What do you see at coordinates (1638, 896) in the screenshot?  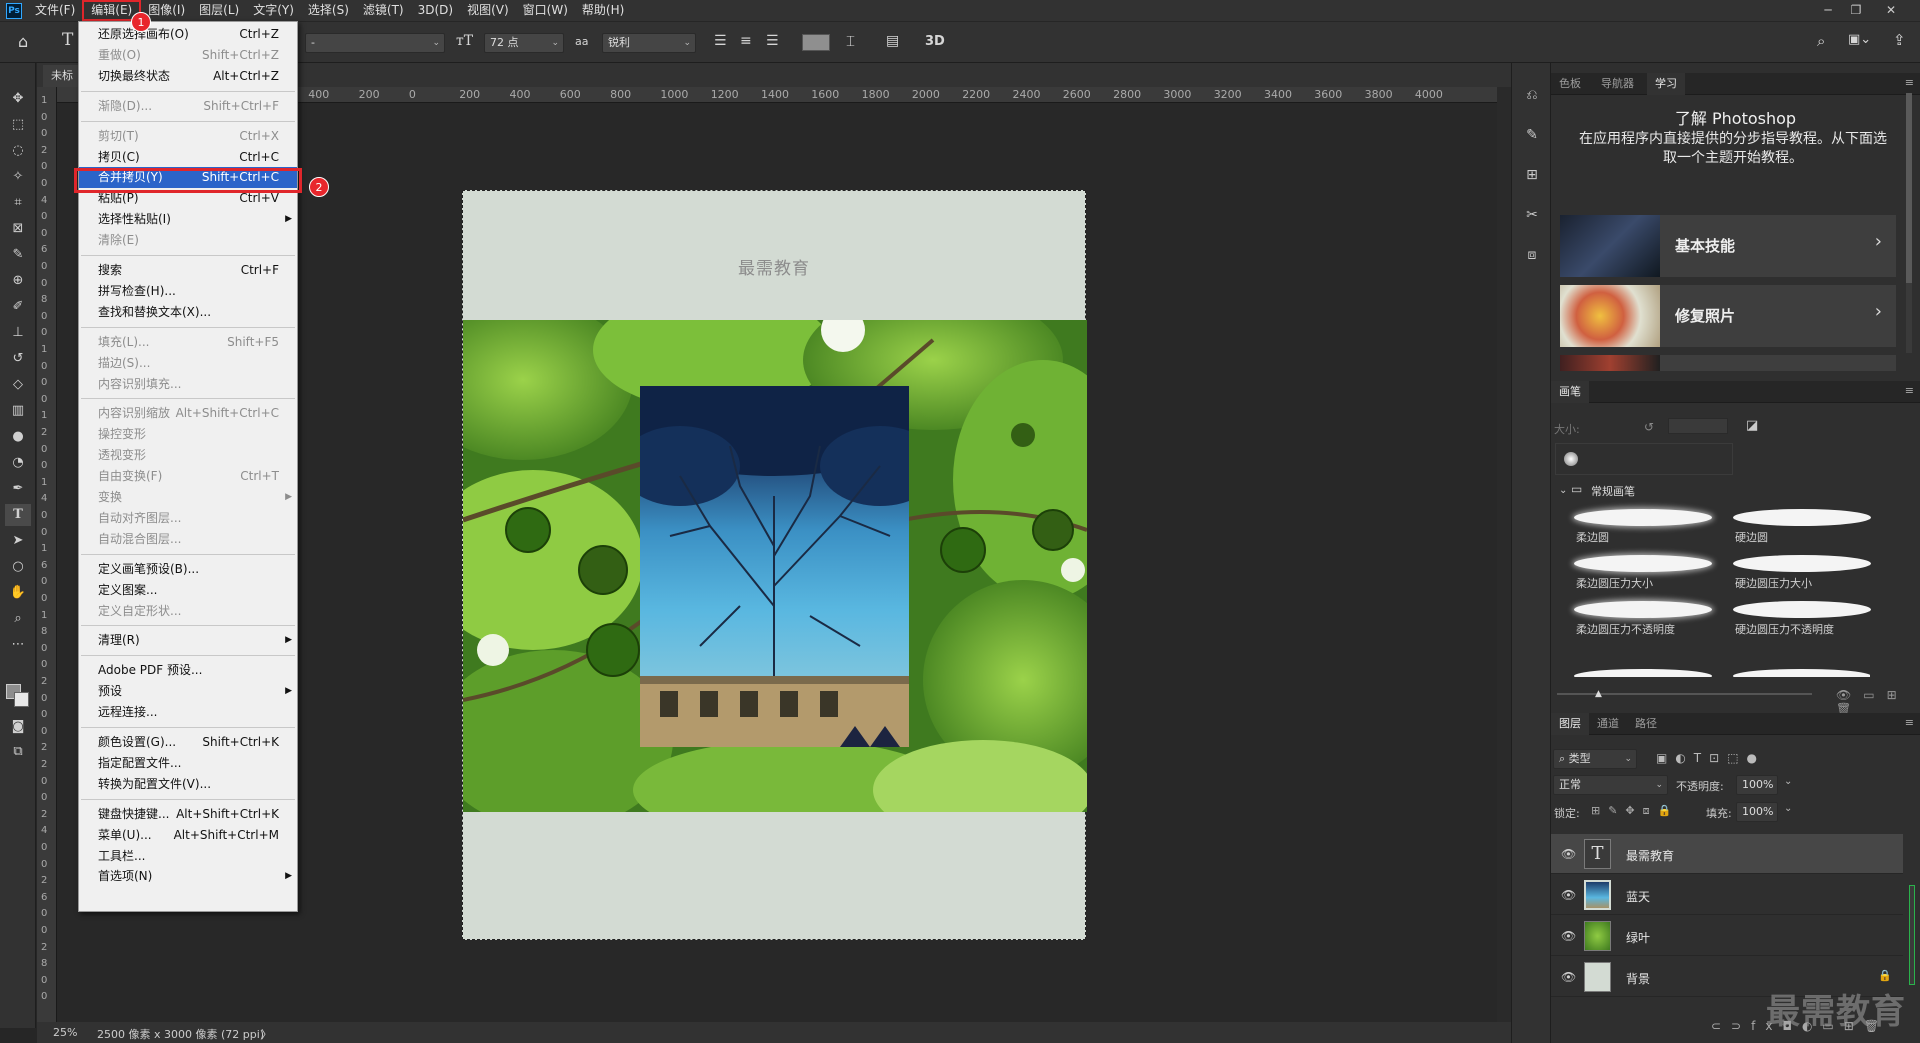 I see `layer-name: 蓝天` at bounding box center [1638, 896].